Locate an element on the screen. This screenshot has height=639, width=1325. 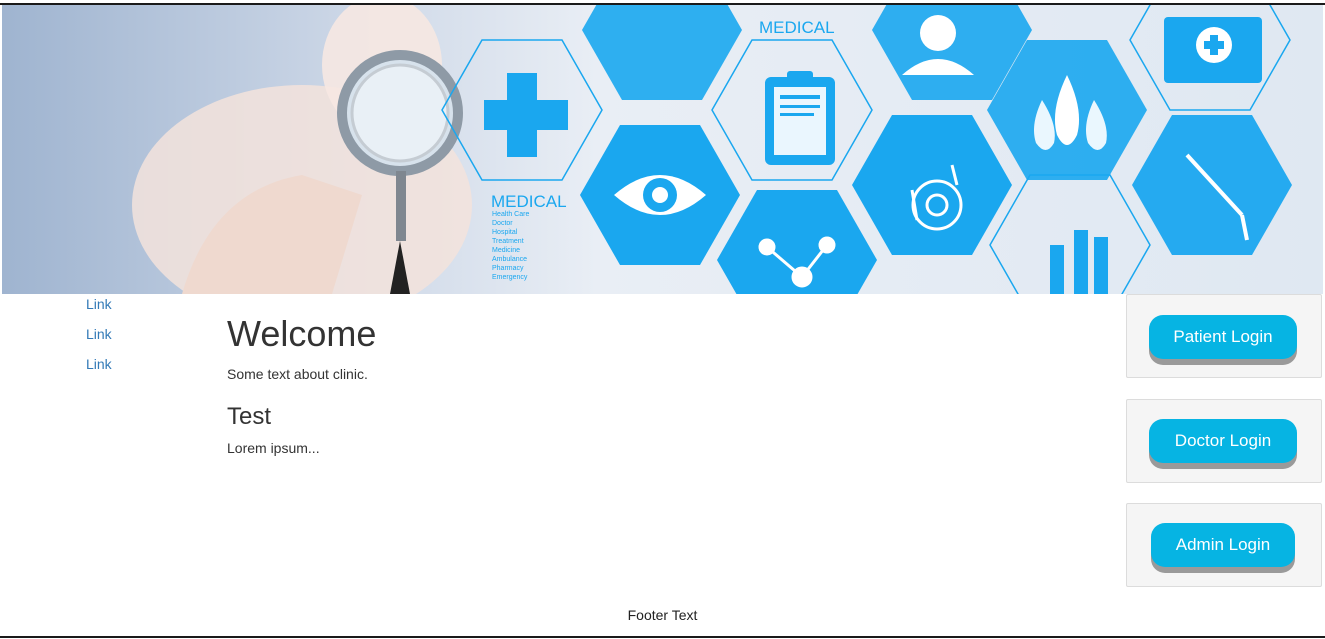
doctor-login-button: Doctor Login is located at coordinates (1223, 441).